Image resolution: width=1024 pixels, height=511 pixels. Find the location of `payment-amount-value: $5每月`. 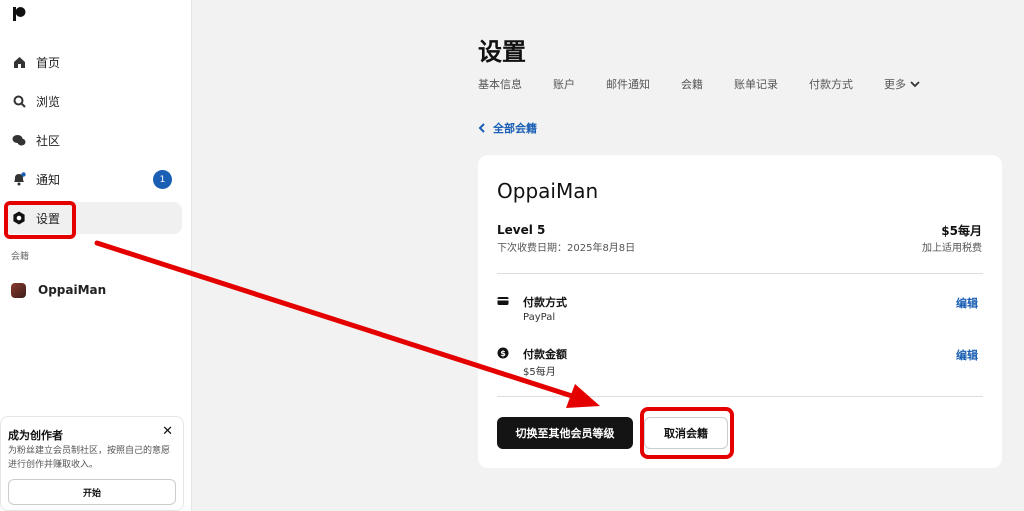

payment-amount-value: $5每月 is located at coordinates (539, 372).